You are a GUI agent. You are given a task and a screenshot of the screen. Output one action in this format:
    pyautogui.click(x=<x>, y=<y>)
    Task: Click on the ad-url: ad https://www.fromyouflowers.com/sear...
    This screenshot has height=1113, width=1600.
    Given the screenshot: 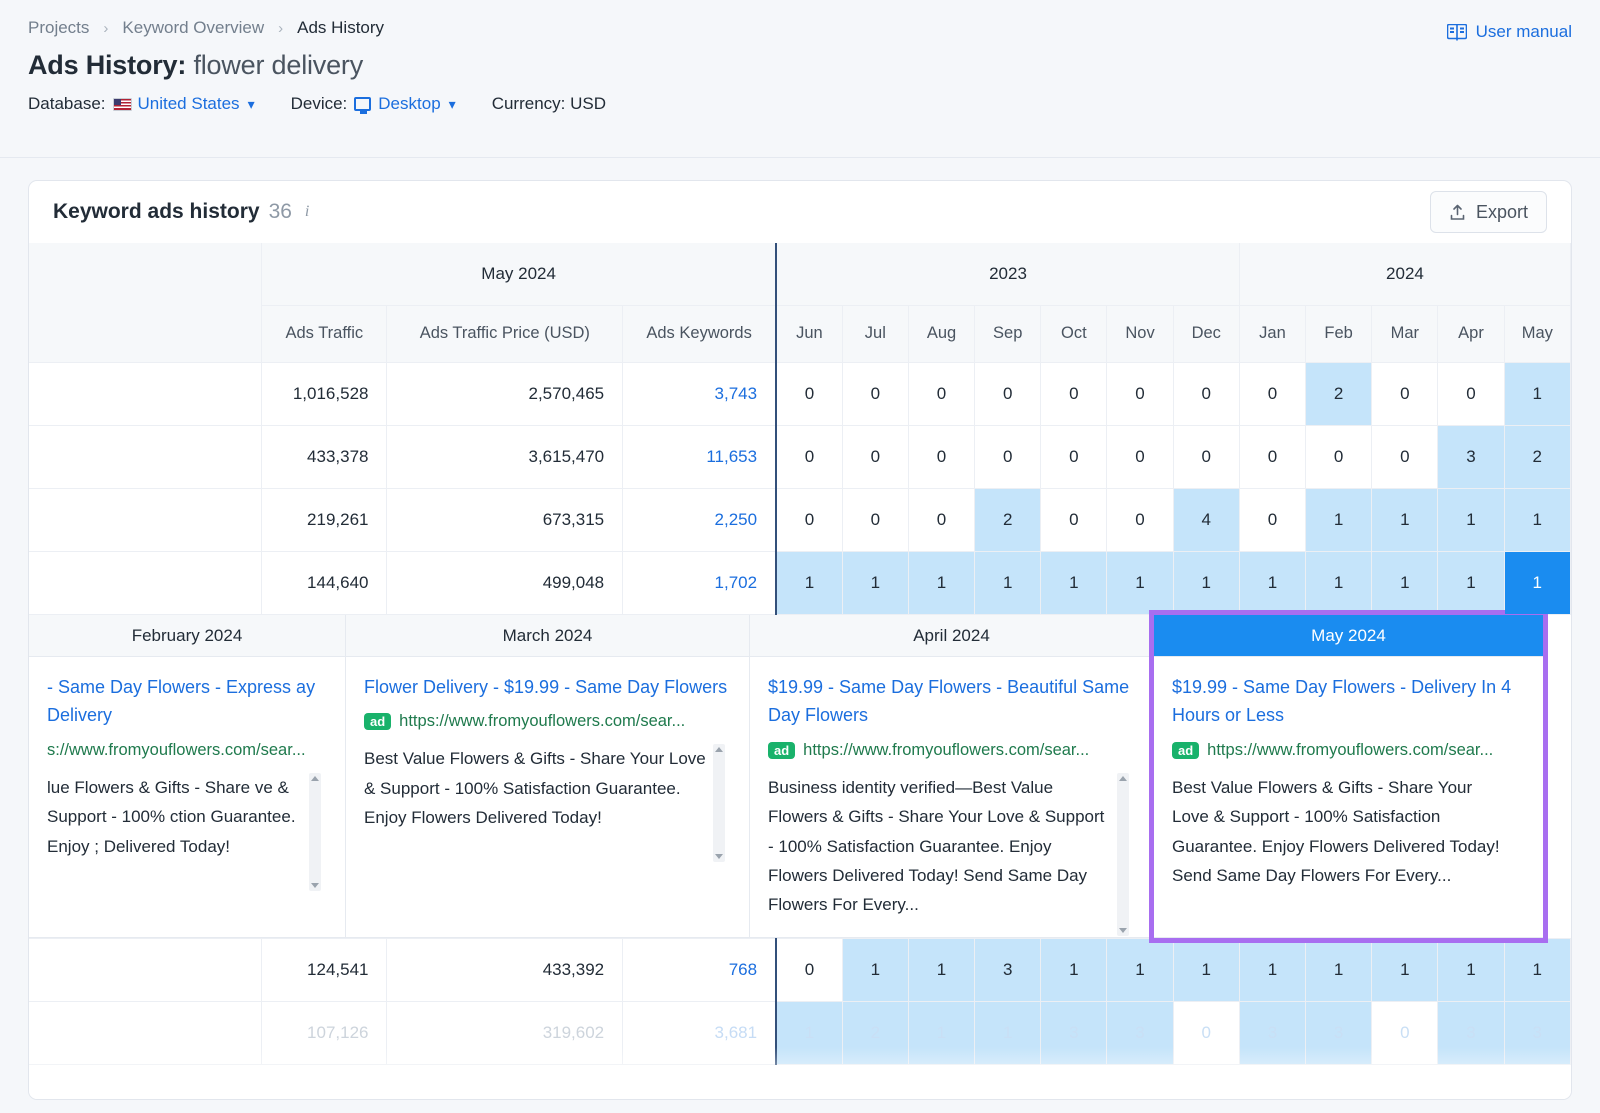 What is the action you would take?
    pyautogui.click(x=547, y=721)
    